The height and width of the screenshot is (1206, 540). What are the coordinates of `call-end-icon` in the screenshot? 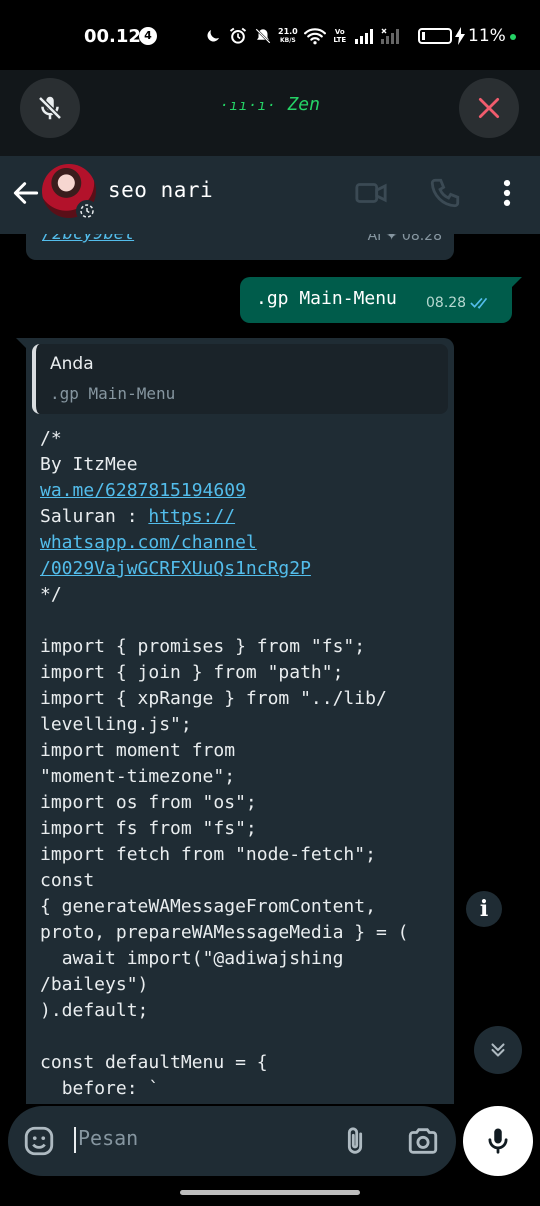 It's located at (489, 108).